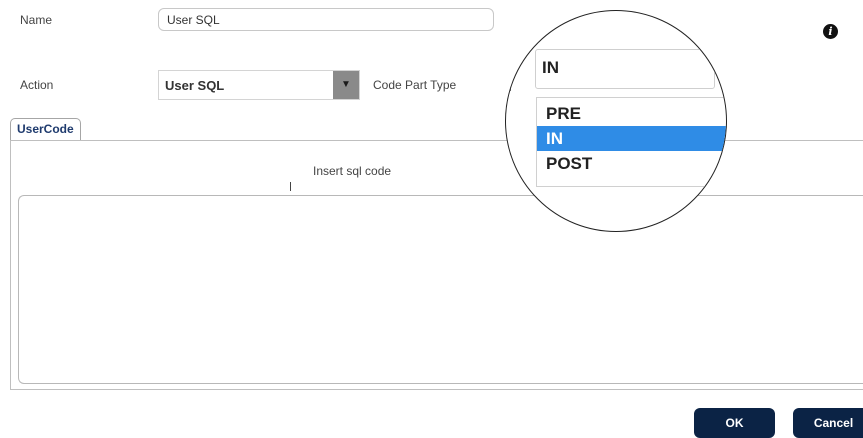  What do you see at coordinates (830, 31) in the screenshot?
I see `info-icon: i` at bounding box center [830, 31].